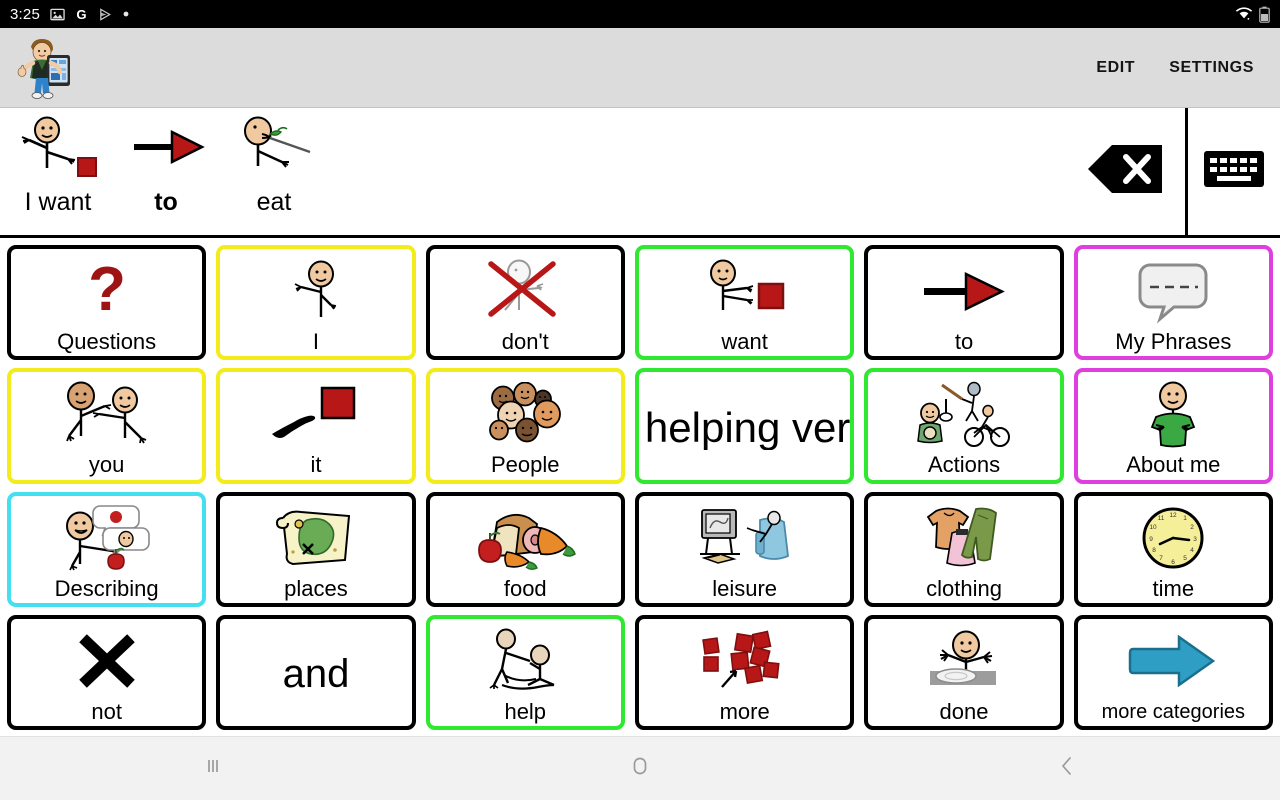 The image size is (1280, 800). Describe the element at coordinates (525, 661) in the screenshot. I see `person-helping-person-icon` at that location.